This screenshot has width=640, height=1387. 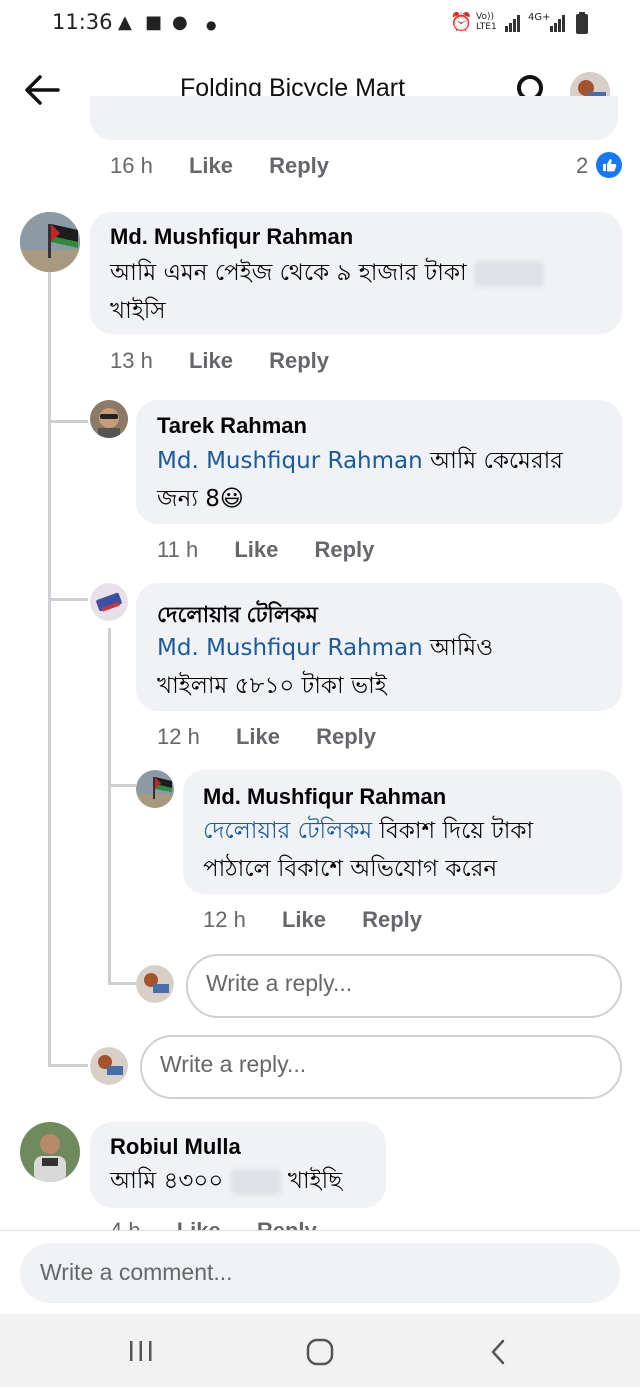 I want to click on comment-meta: 16 h Like Reply, so click(x=234, y=166).